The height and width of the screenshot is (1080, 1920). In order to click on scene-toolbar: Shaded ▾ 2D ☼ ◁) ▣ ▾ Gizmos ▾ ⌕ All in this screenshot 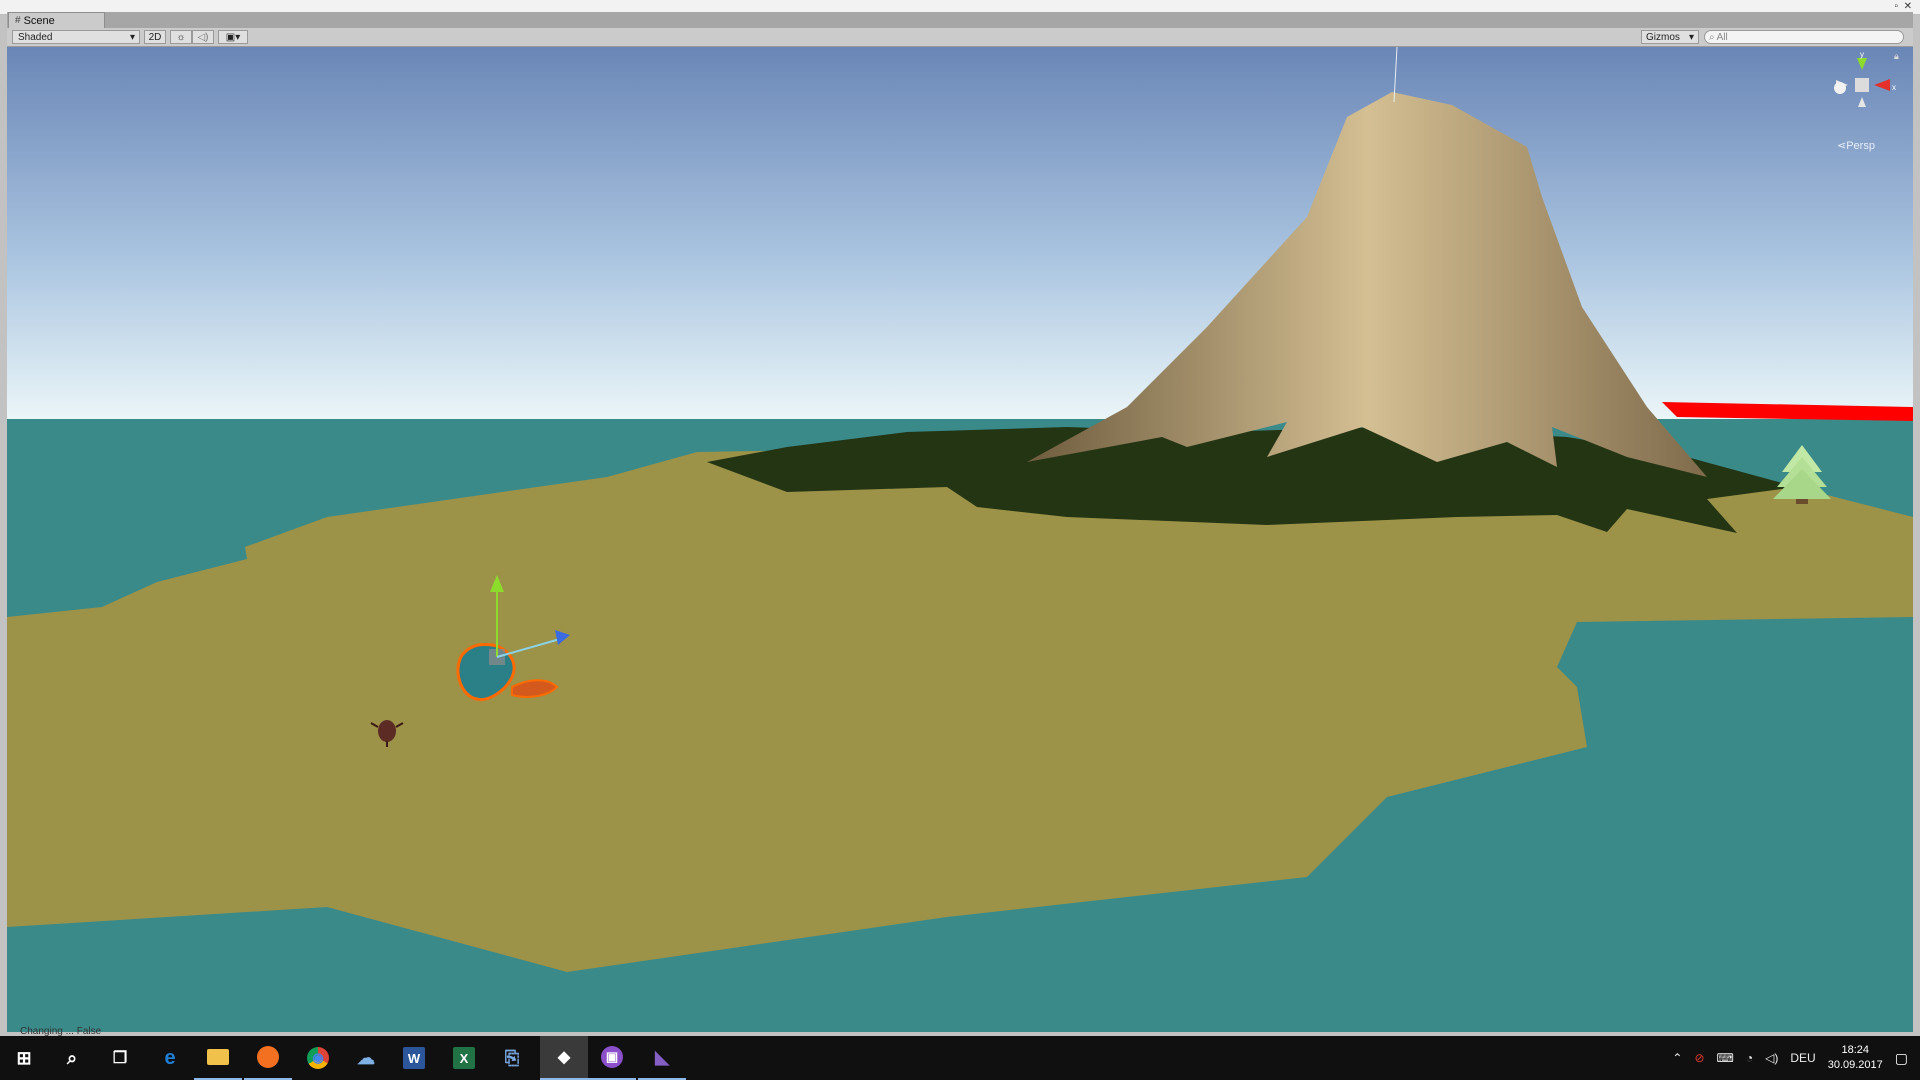, I will do `click(960, 37)`.